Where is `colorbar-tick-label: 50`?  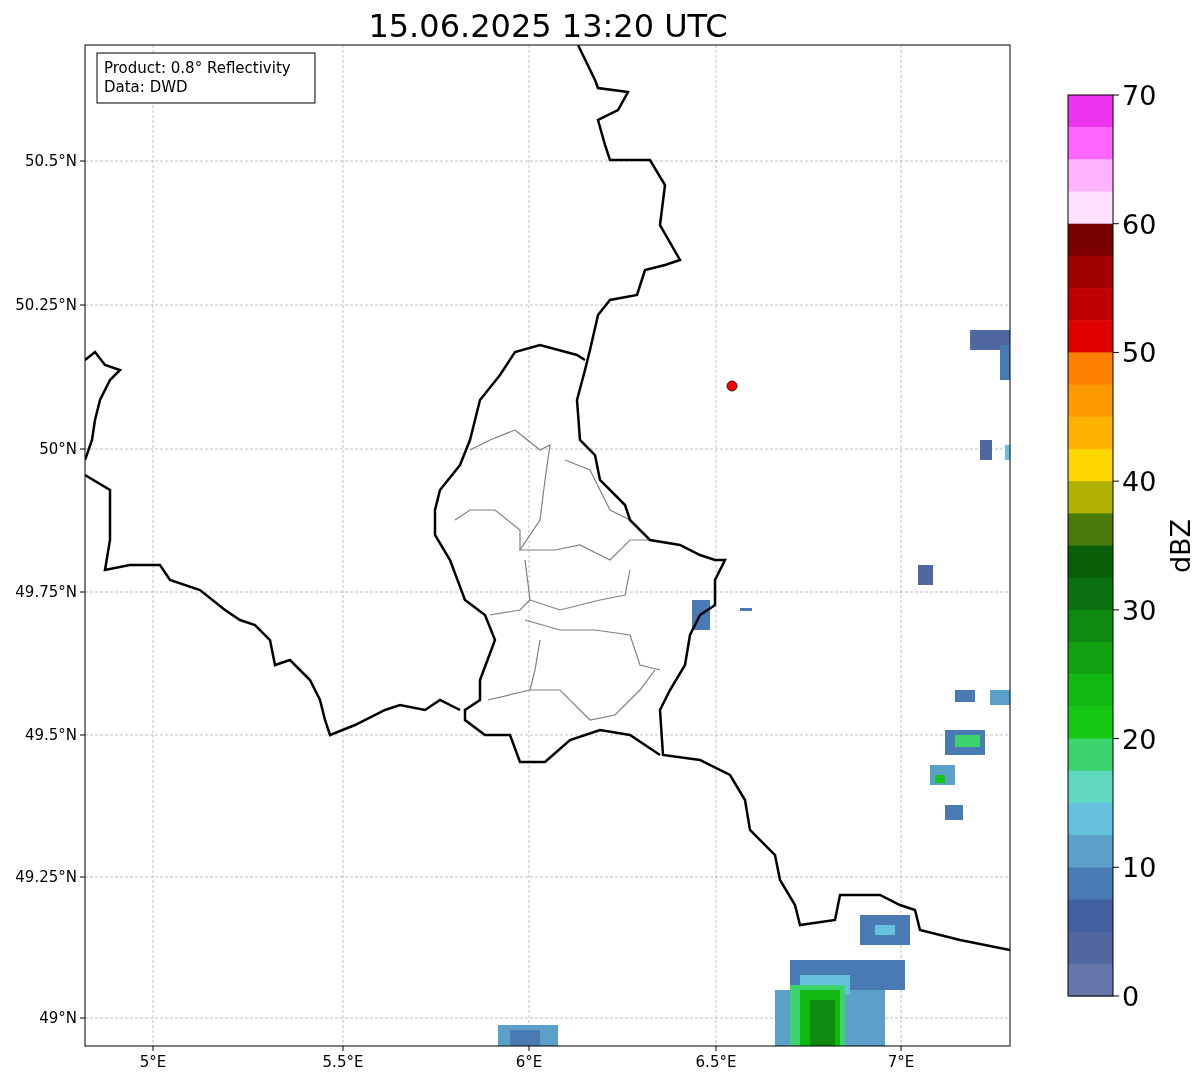
colorbar-tick-label: 50 is located at coordinates (1139, 353).